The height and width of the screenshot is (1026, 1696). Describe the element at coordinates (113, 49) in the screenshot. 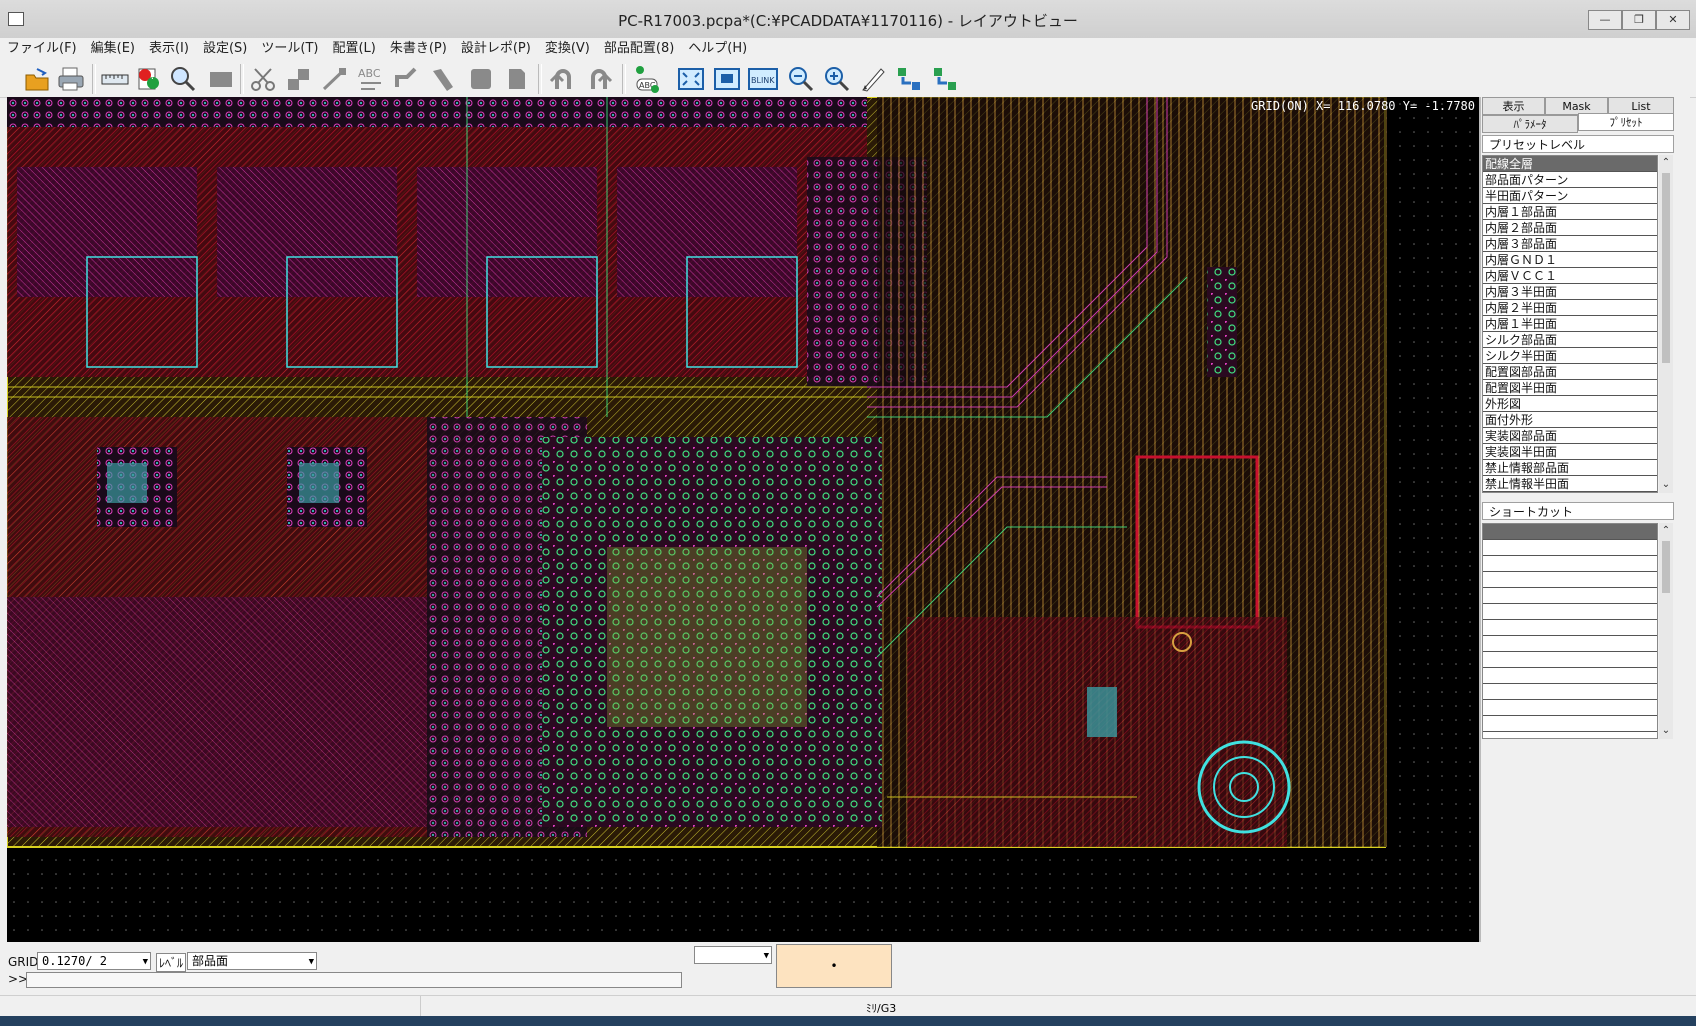

I see `menu-edit: 編集(E)` at that location.